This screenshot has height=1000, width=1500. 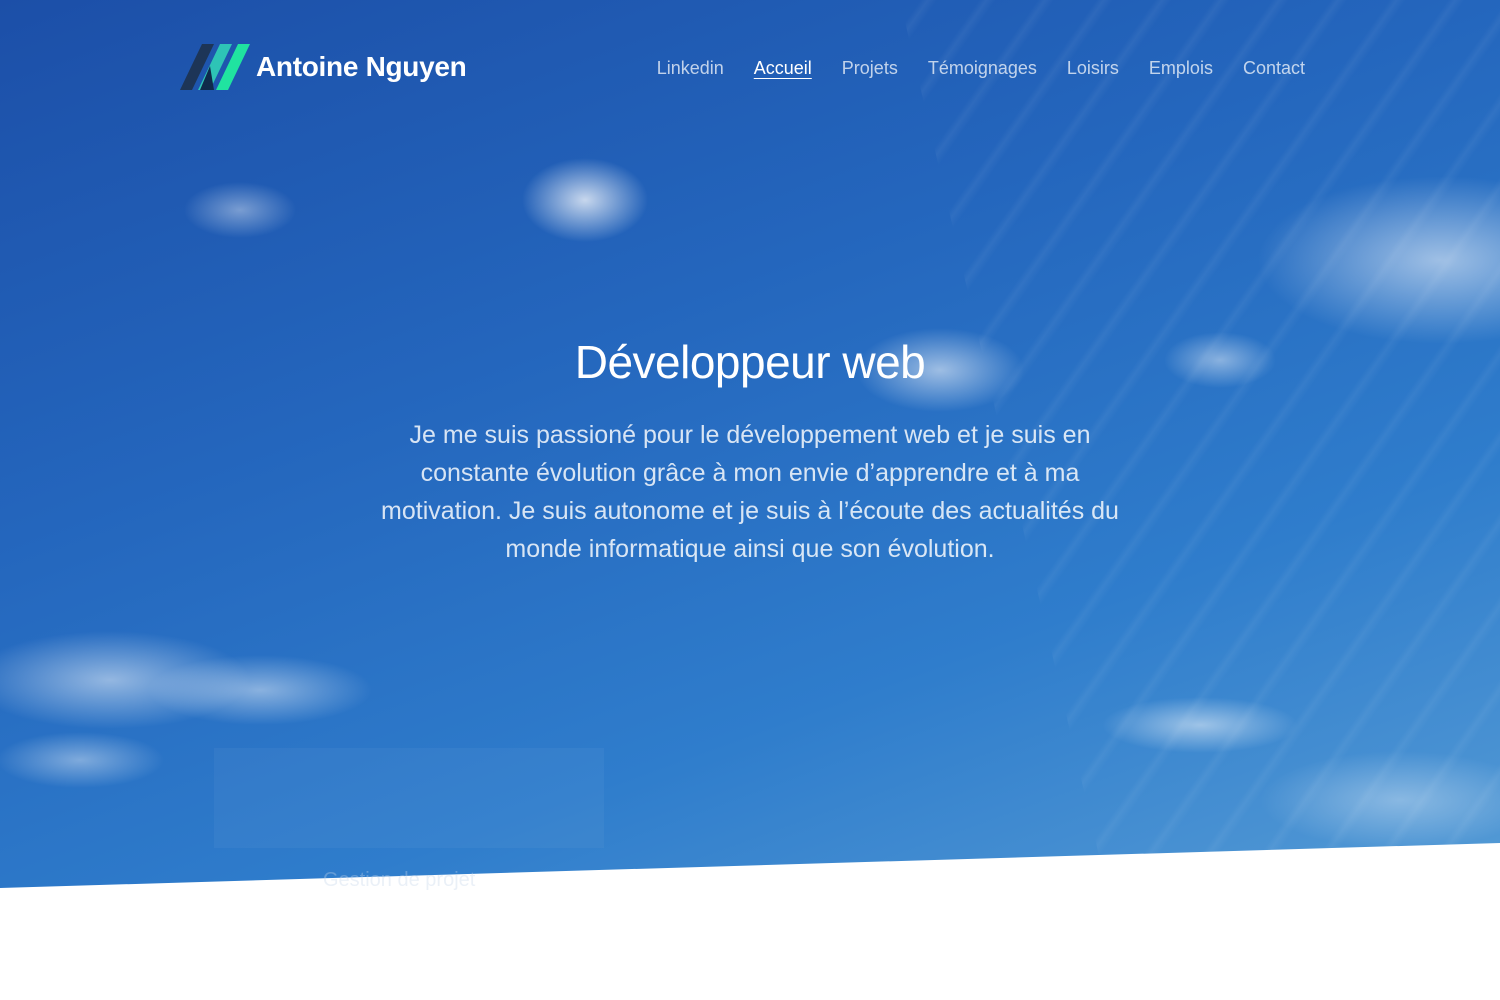 I want to click on brand-name: Antoine Nguyen, so click(x=361, y=66).